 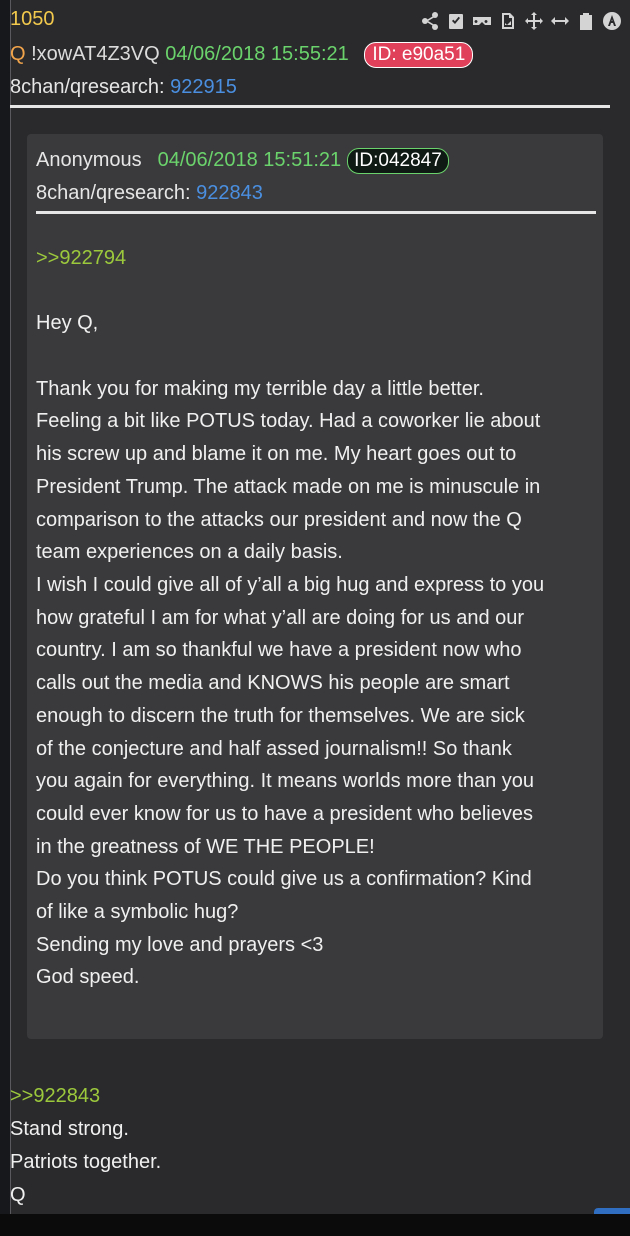 I want to click on board-label: 8chan/qresearch:, so click(x=87, y=87).